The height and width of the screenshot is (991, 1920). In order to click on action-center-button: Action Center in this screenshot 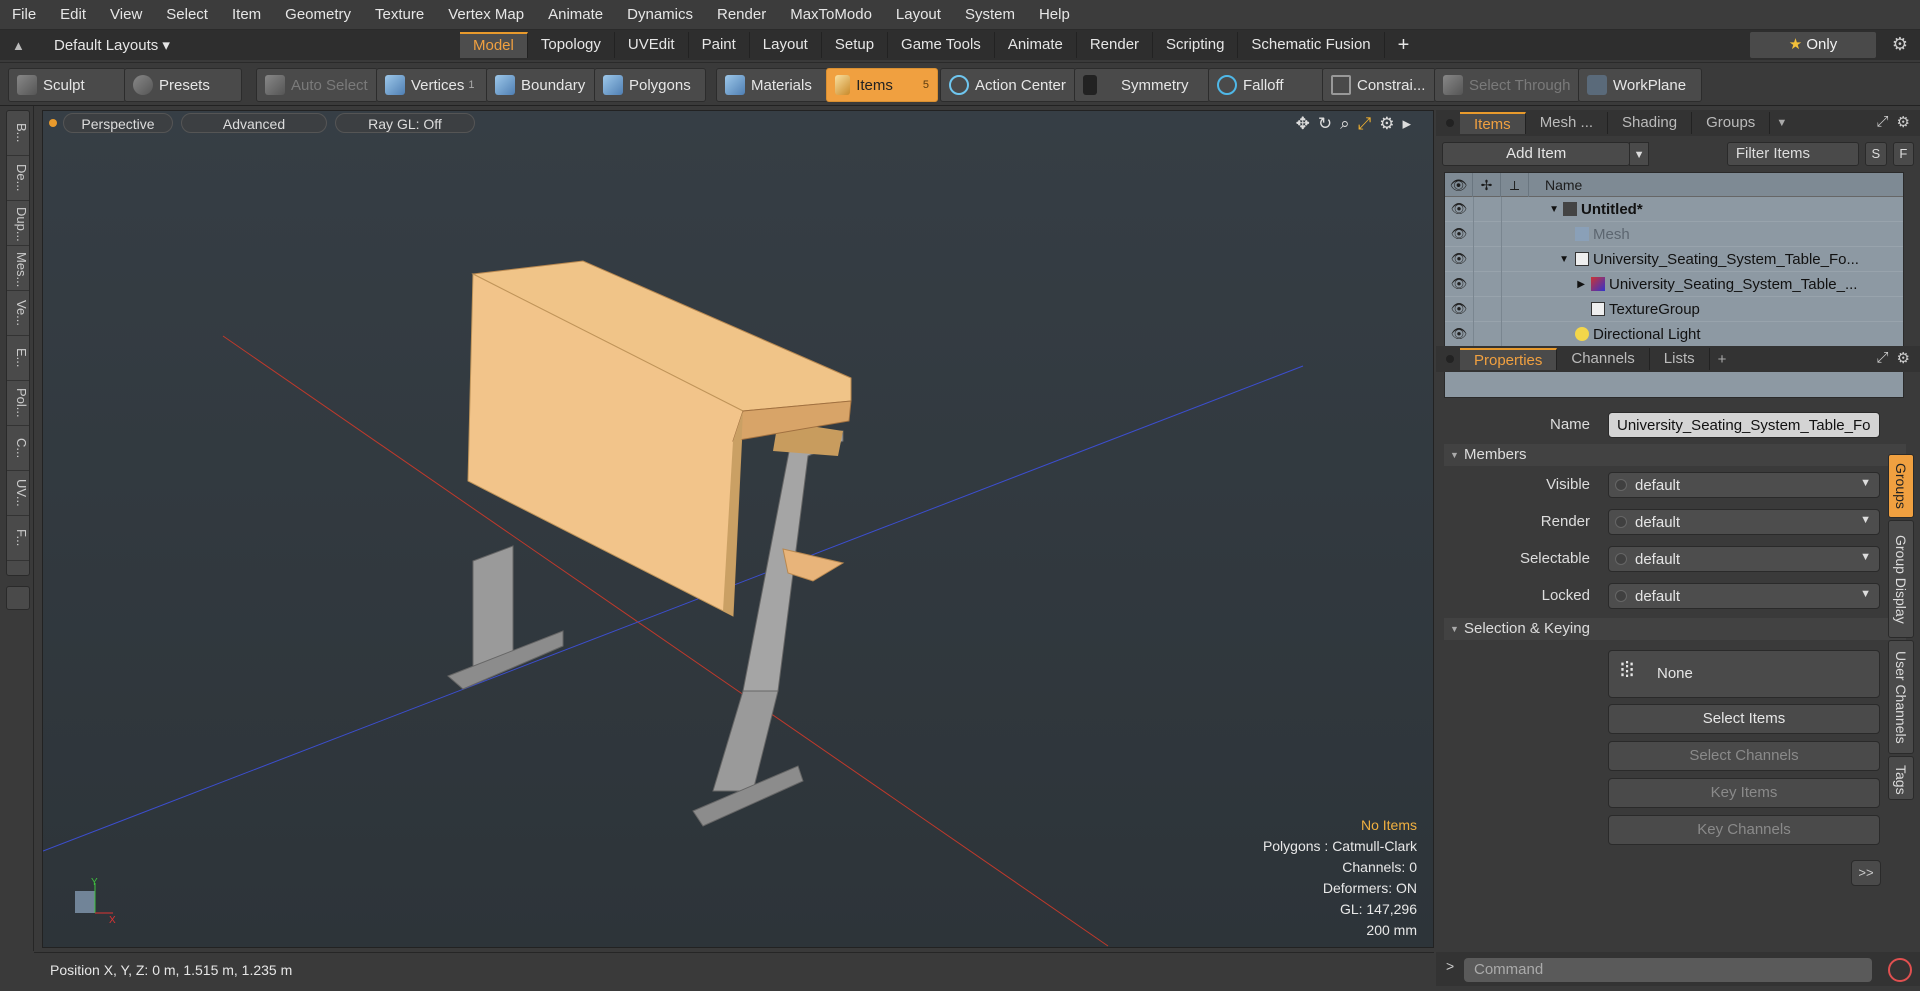, I will do `click(1008, 85)`.